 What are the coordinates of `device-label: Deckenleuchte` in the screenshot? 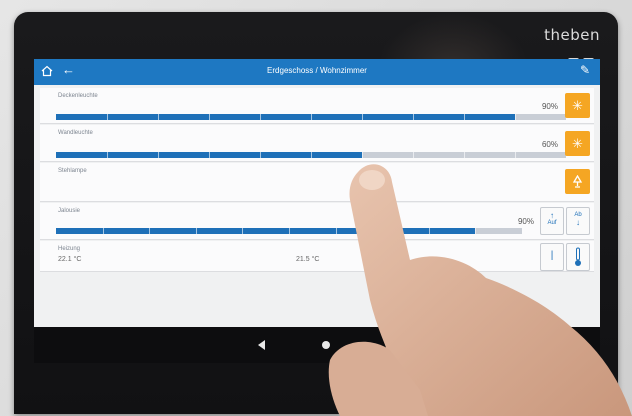 It's located at (78, 96).